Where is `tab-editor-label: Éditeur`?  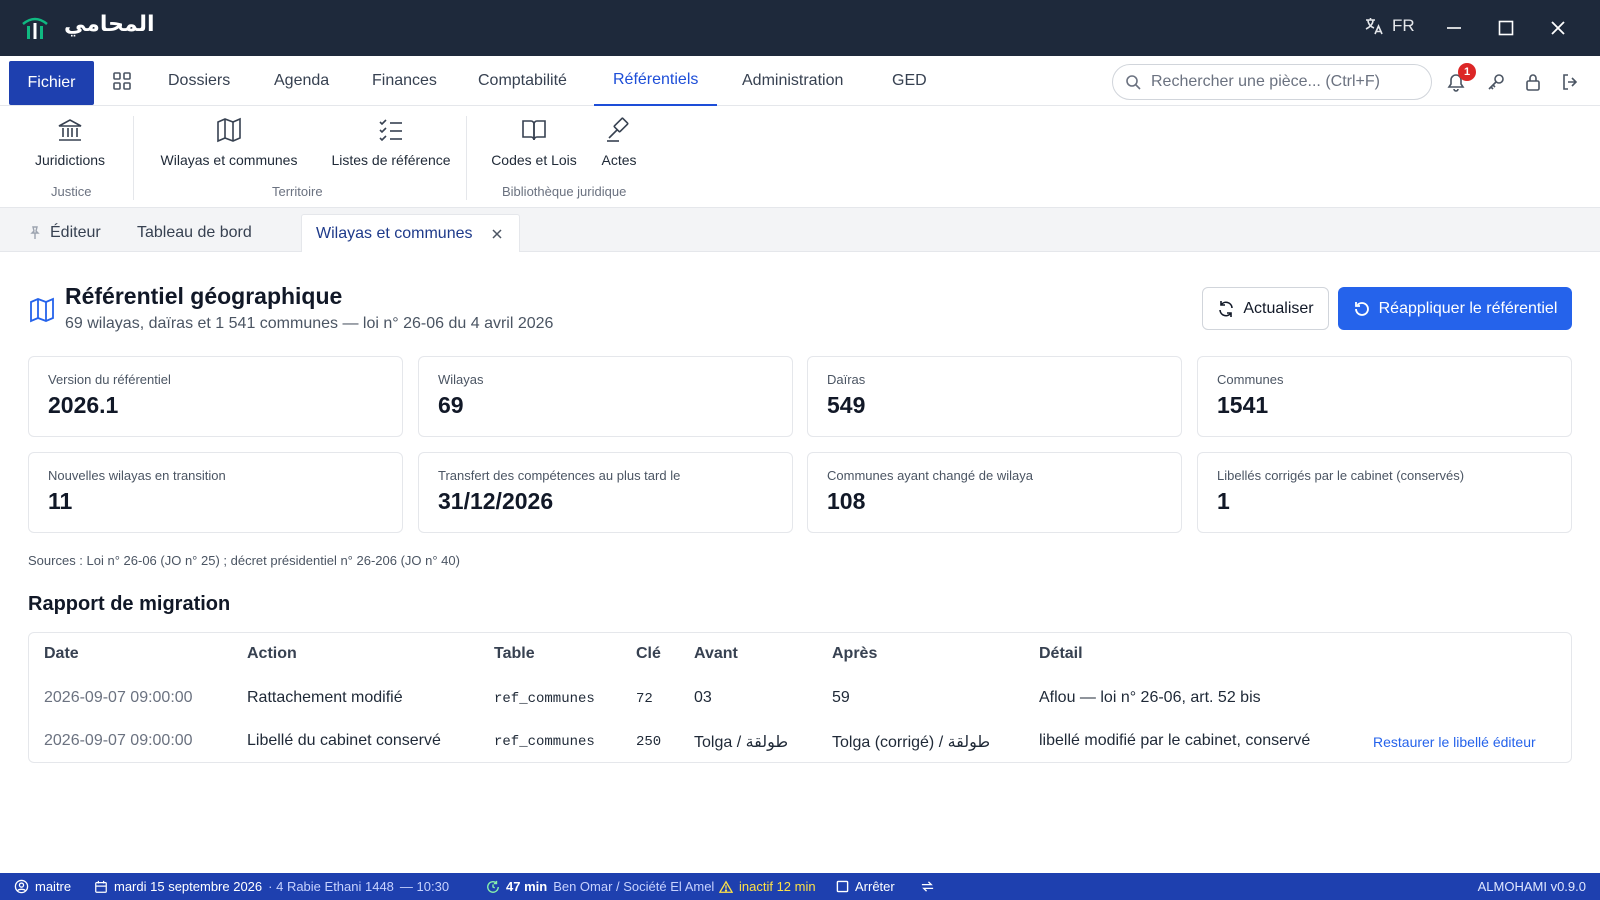 tab-editor-label: Éditeur is located at coordinates (75, 232).